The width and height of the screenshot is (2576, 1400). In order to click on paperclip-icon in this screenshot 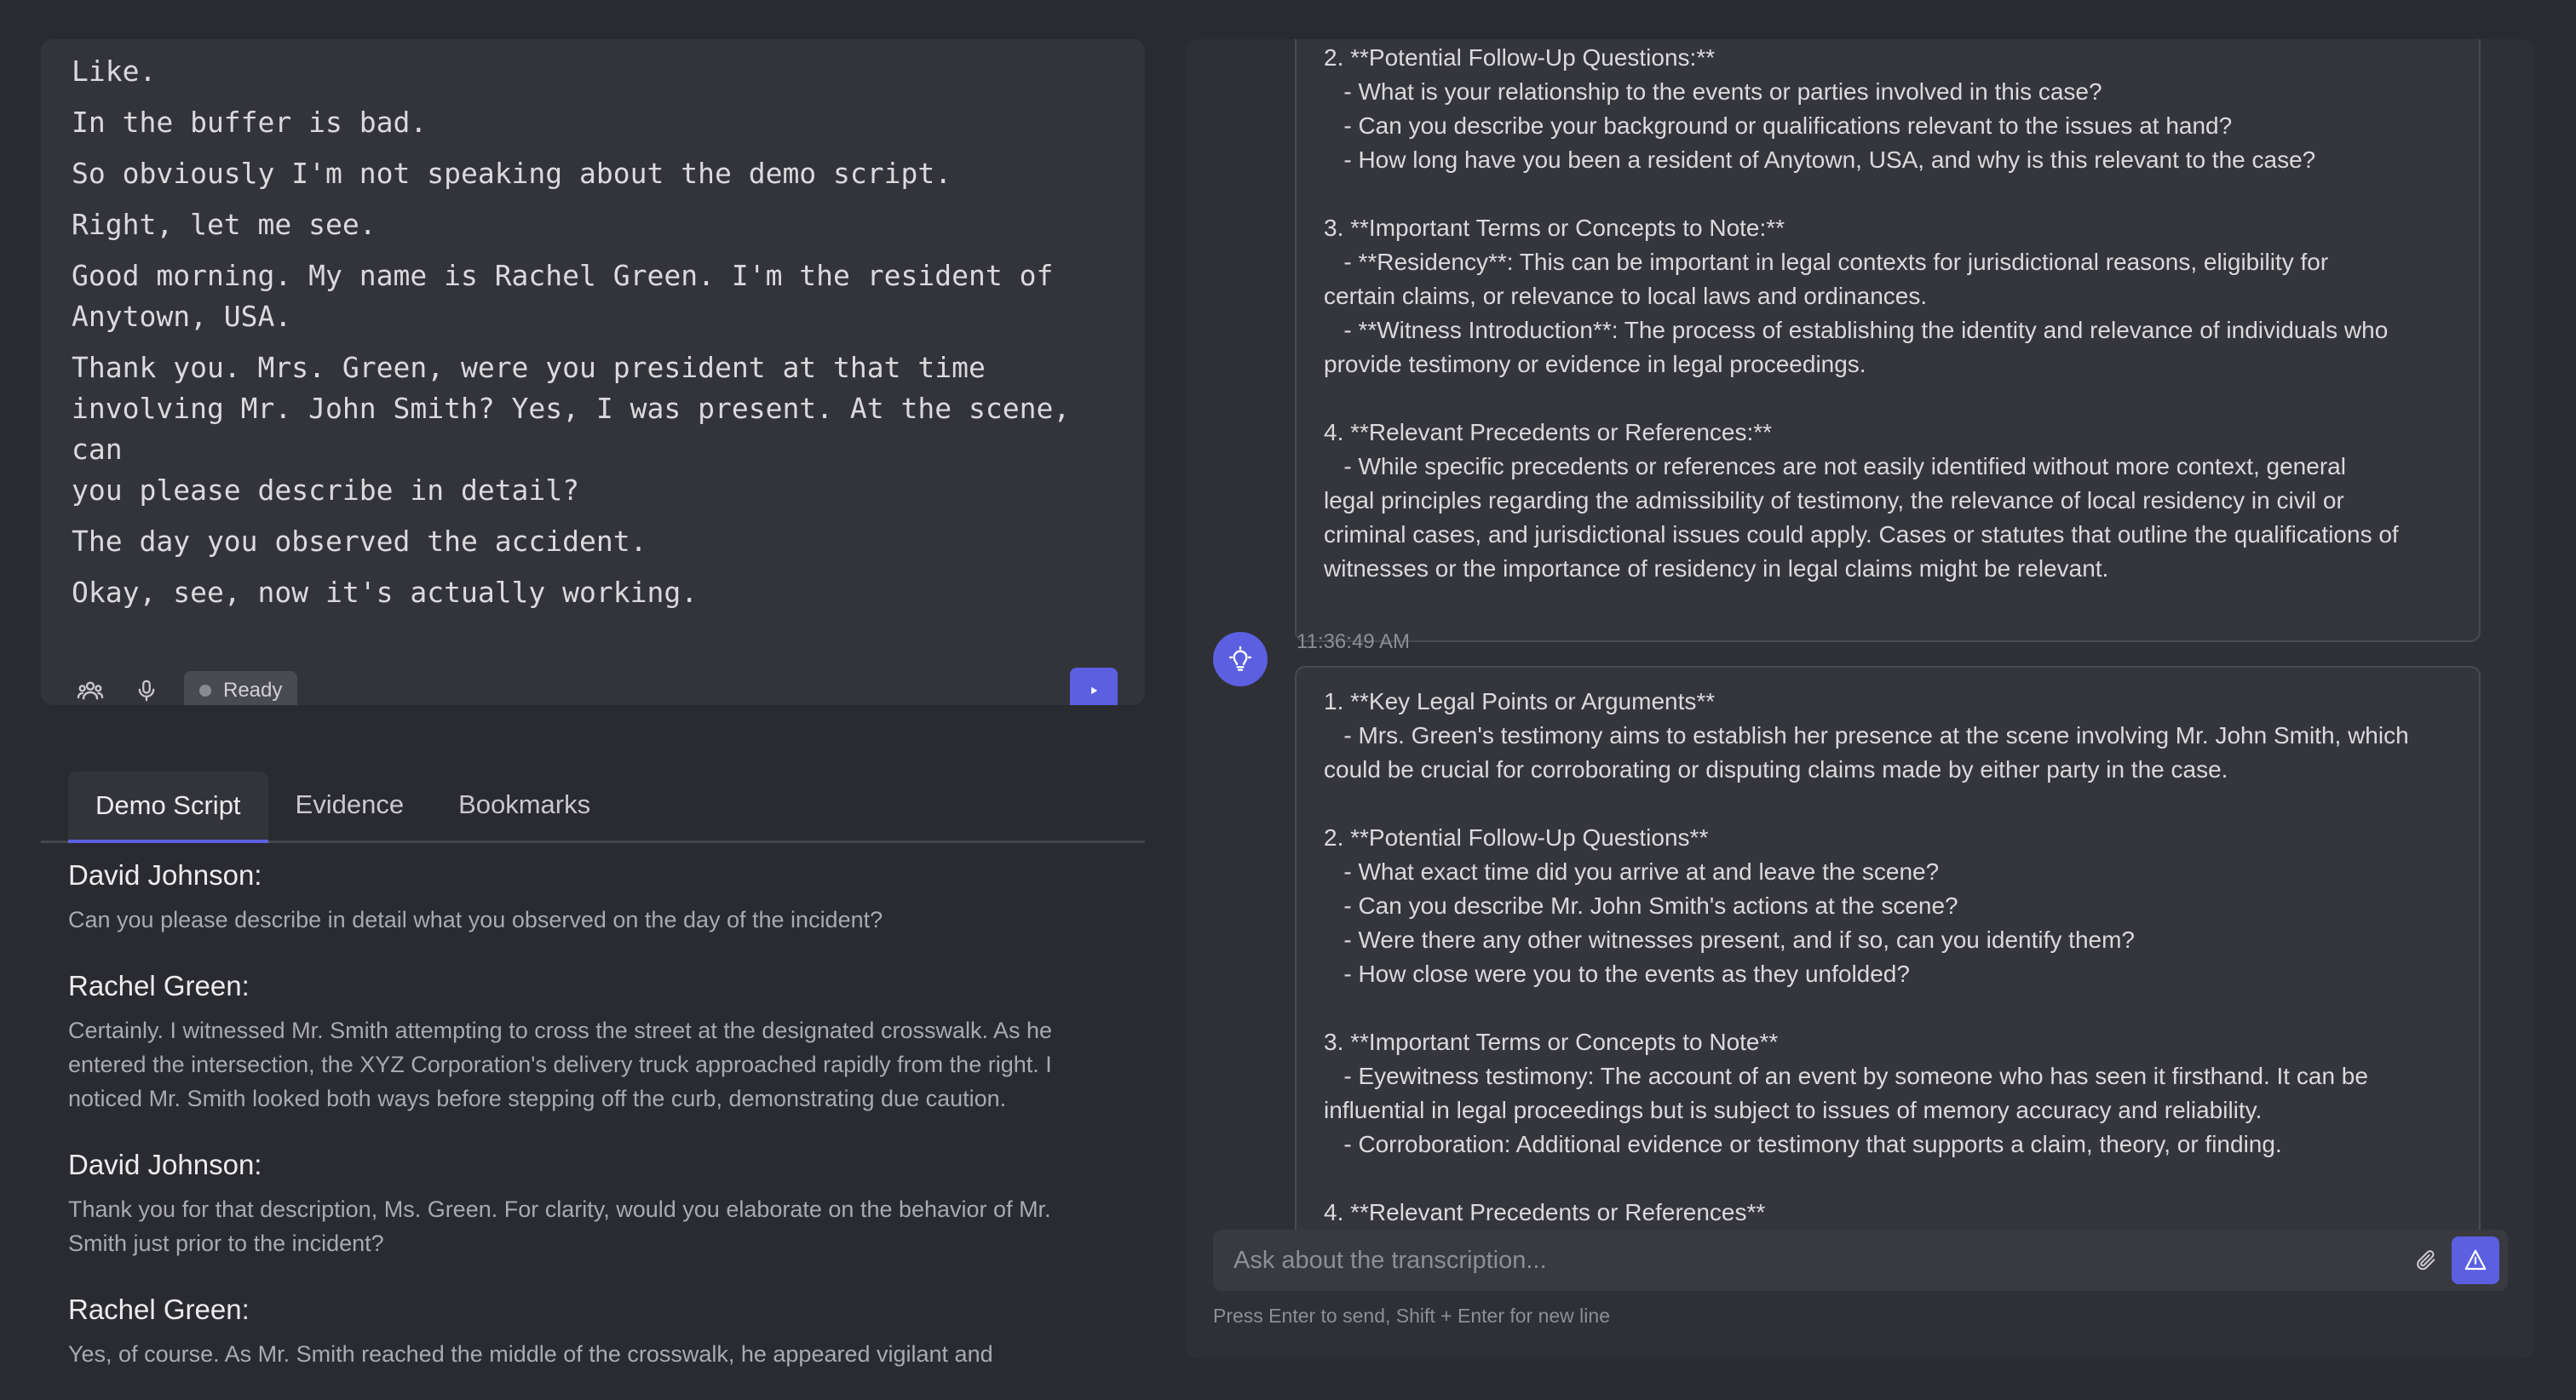, I will do `click(2426, 1260)`.